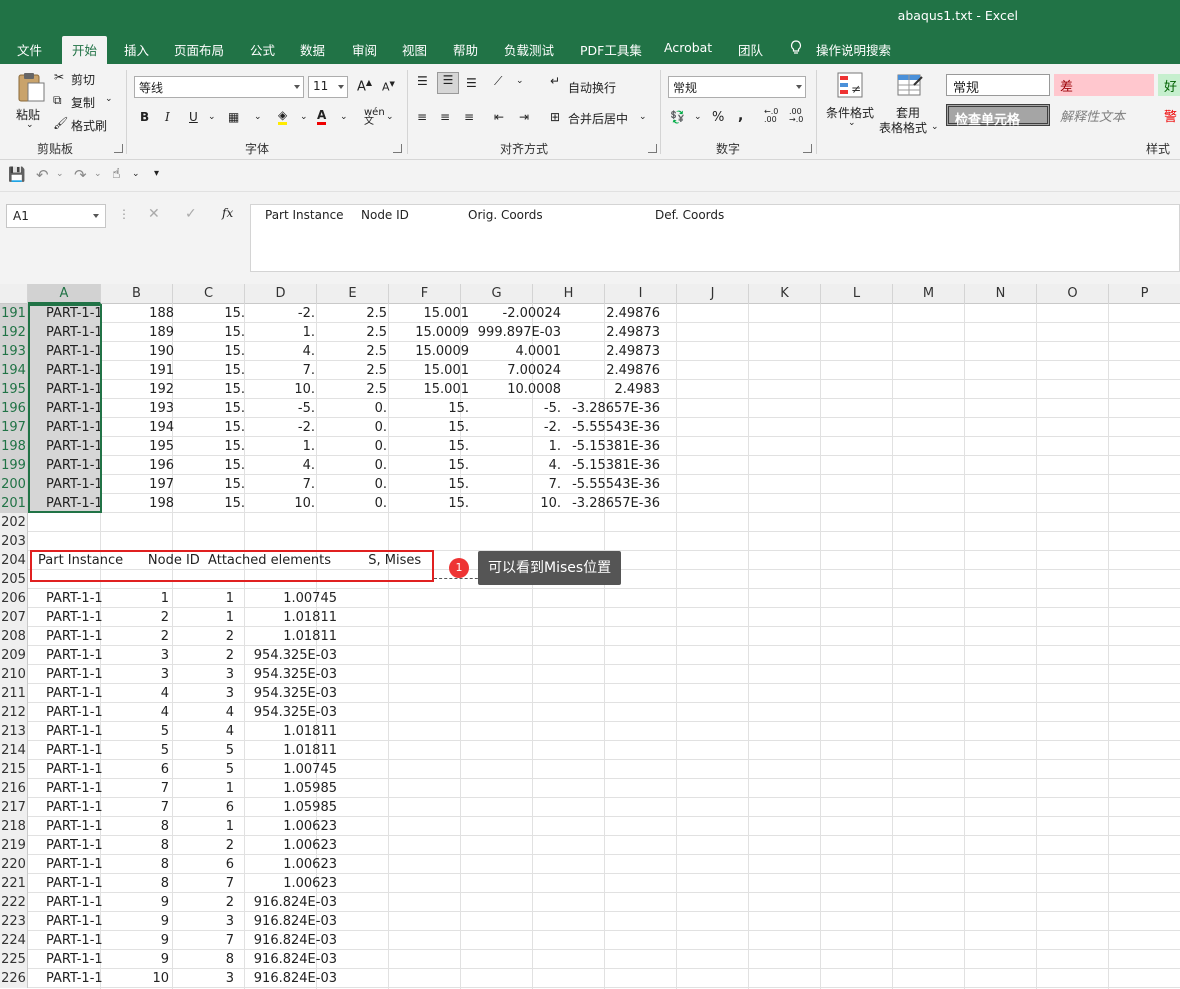  Describe the element at coordinates (89, 125) in the screenshot. I see `format-painter-button: 格式刷` at that location.